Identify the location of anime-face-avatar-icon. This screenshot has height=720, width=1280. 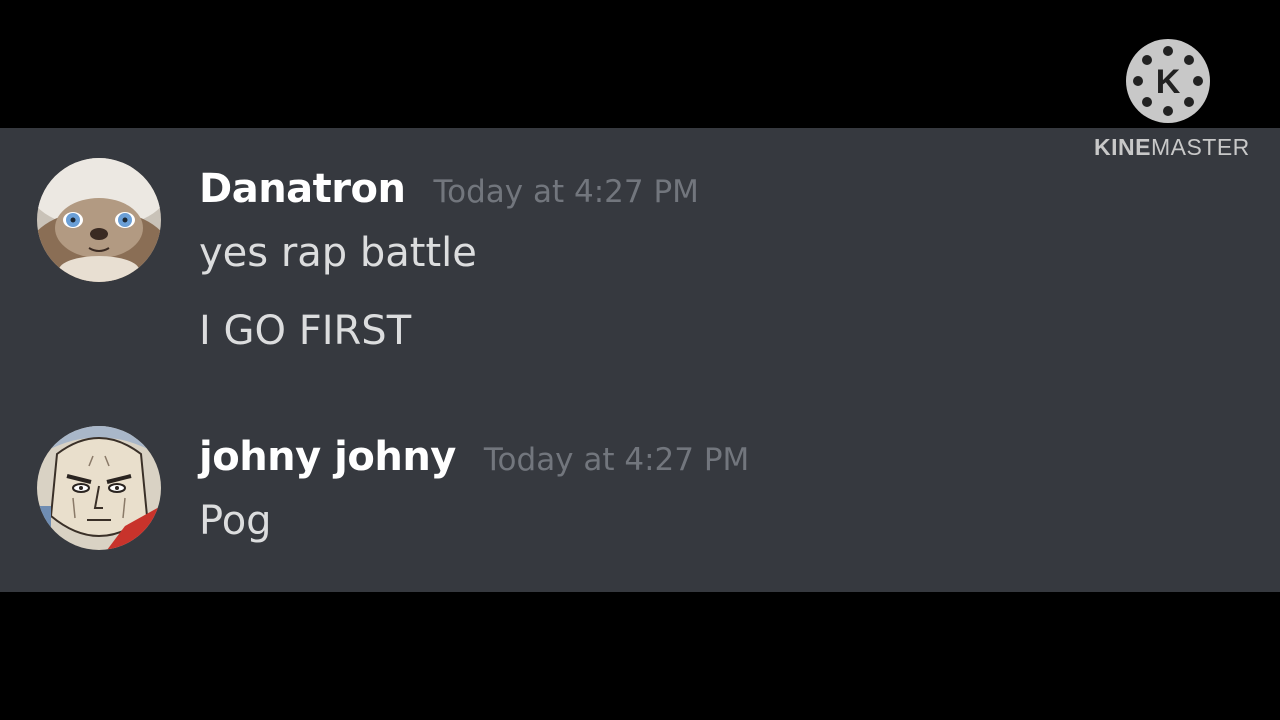
(99, 488).